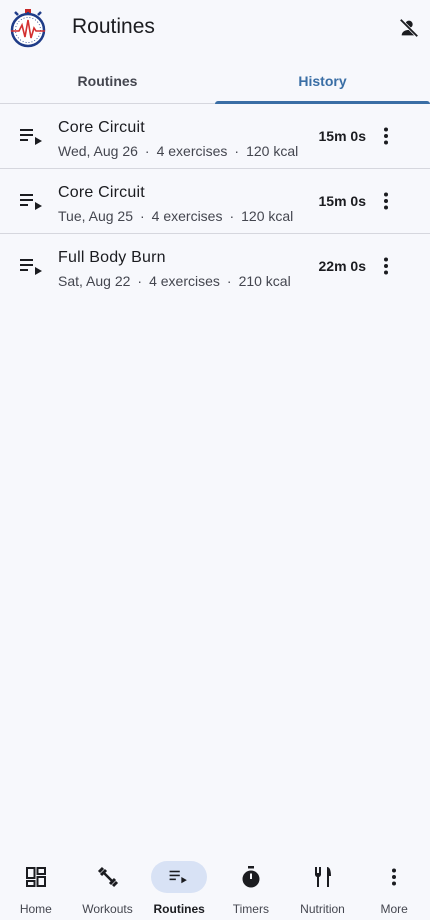 Image resolution: width=430 pixels, height=920 pixels. Describe the element at coordinates (179, 909) in the screenshot. I see `nav-routines-label: Routines` at that location.